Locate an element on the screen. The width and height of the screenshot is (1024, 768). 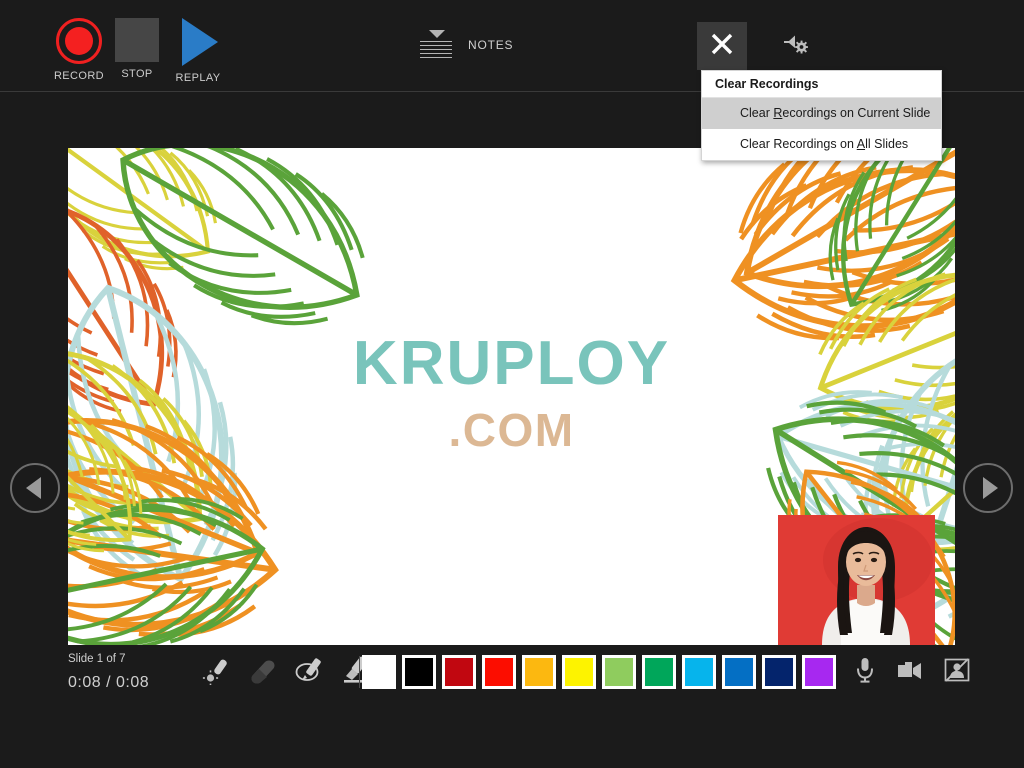
camera-icon is located at coordinates (911, 672).